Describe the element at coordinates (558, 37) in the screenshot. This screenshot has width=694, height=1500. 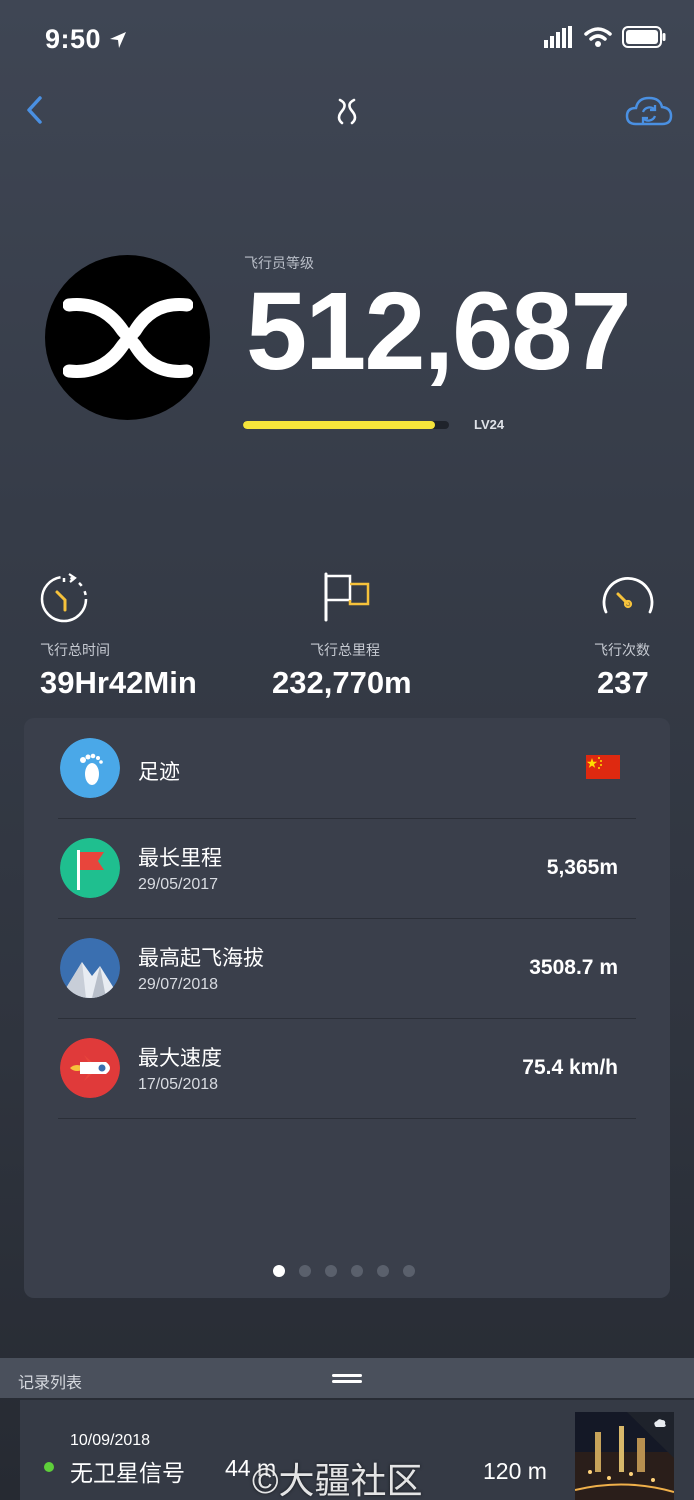
I see `cellular-signal-icon` at that location.